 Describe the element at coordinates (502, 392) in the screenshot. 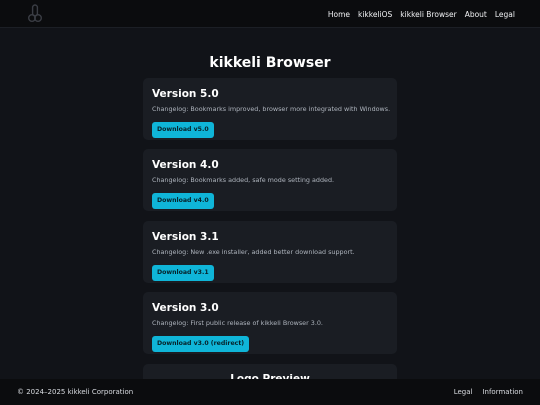

I see `footer-link-information: Information` at that location.